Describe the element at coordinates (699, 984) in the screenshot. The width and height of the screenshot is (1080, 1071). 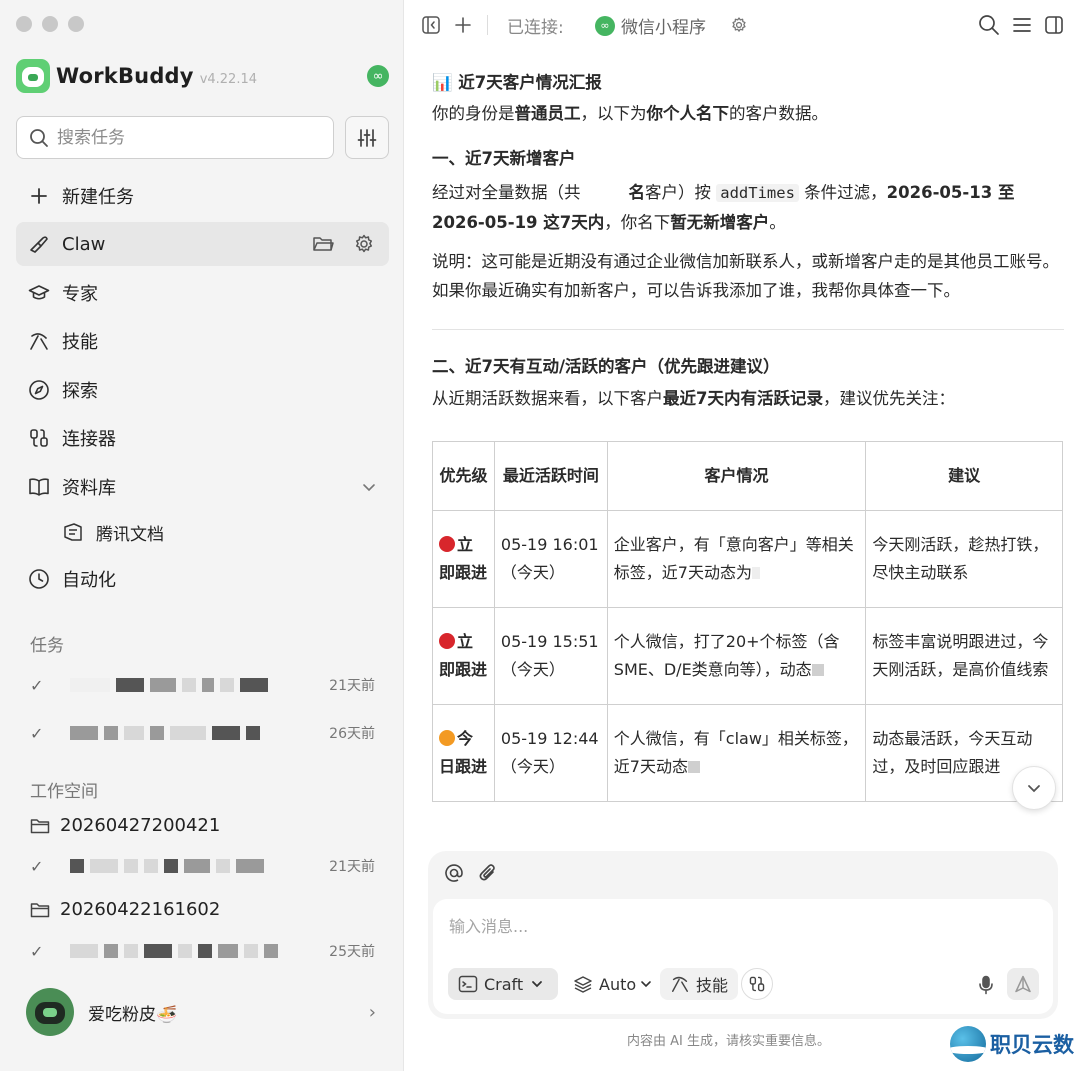
I see `skills-button: 技能` at that location.